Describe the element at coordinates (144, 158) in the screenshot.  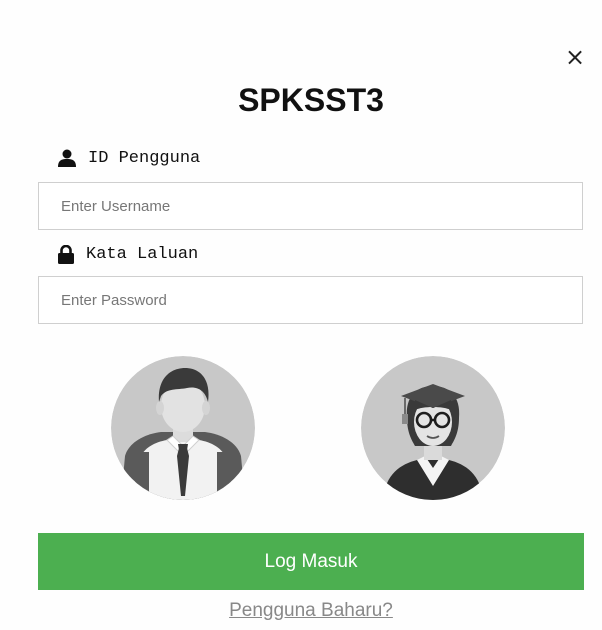
I see `username-label-text: ID Pengguna` at that location.